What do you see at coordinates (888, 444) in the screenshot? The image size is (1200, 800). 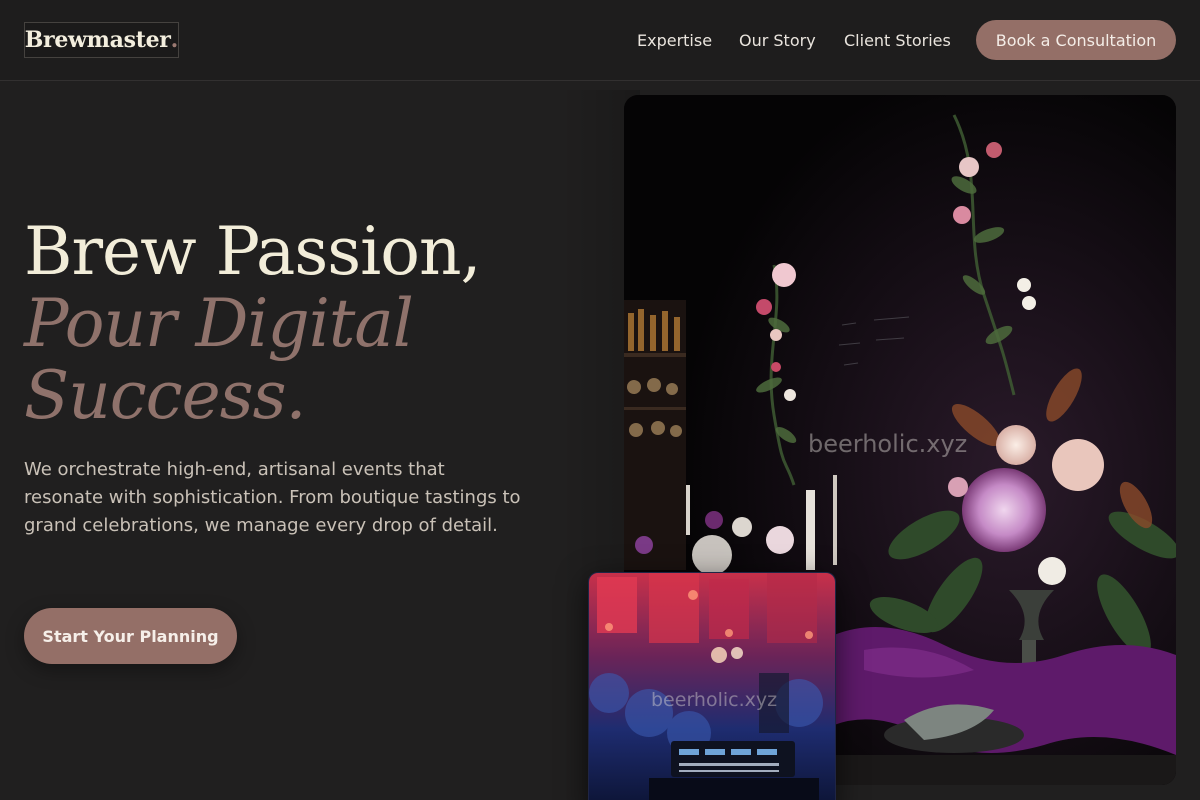 I see `main-image-watermark: beerholic.xyz` at bounding box center [888, 444].